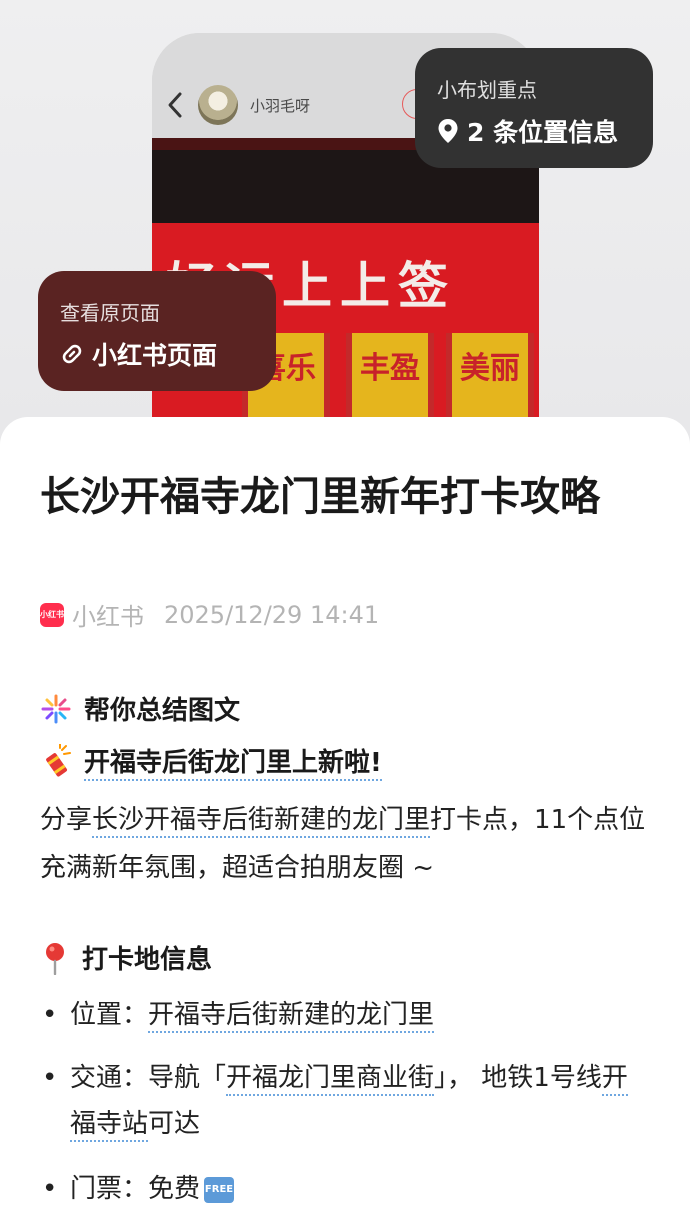  What do you see at coordinates (280, 106) in the screenshot?
I see `author-name: 小羽毛呀` at bounding box center [280, 106].